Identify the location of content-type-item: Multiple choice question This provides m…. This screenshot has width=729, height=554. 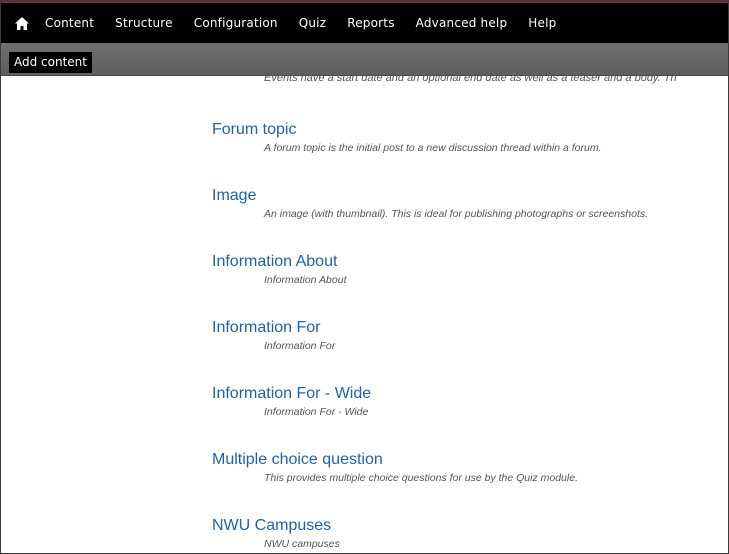
(470, 482).